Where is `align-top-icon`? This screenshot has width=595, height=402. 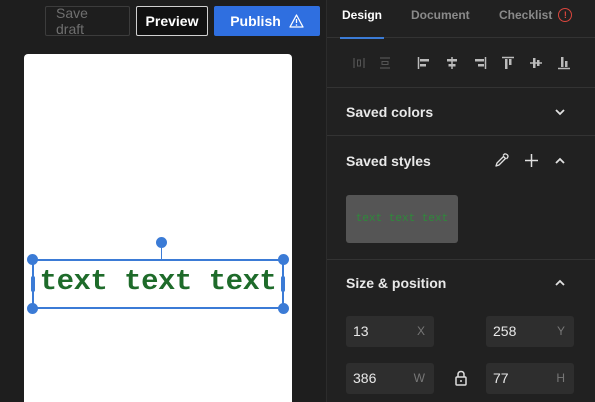 align-top-icon is located at coordinates (508, 63).